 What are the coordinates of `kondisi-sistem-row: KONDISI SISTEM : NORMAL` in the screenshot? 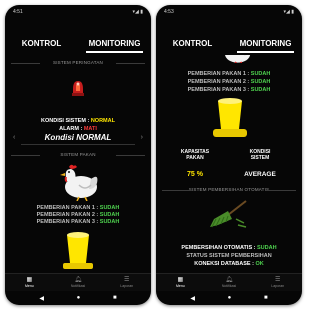 It's located at (78, 121).